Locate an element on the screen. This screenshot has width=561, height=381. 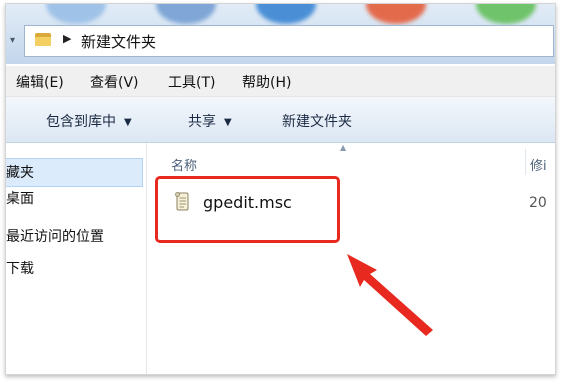
menu-tools: 工具(T) is located at coordinates (191, 82).